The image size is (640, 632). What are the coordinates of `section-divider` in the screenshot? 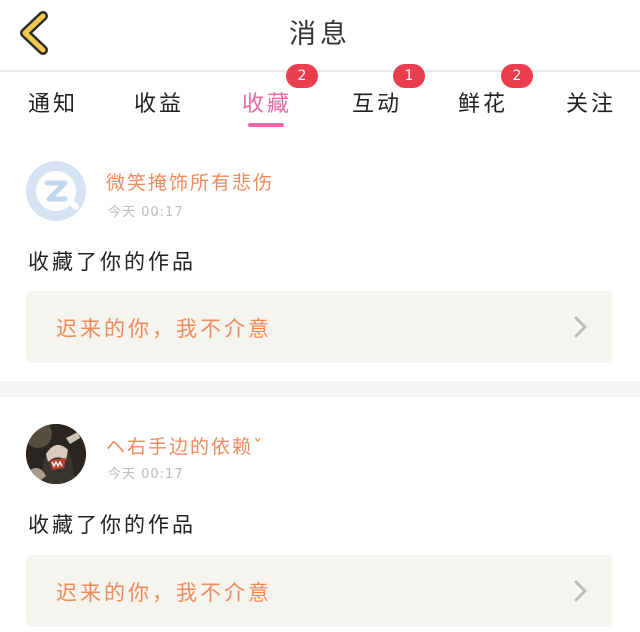 It's located at (320, 389).